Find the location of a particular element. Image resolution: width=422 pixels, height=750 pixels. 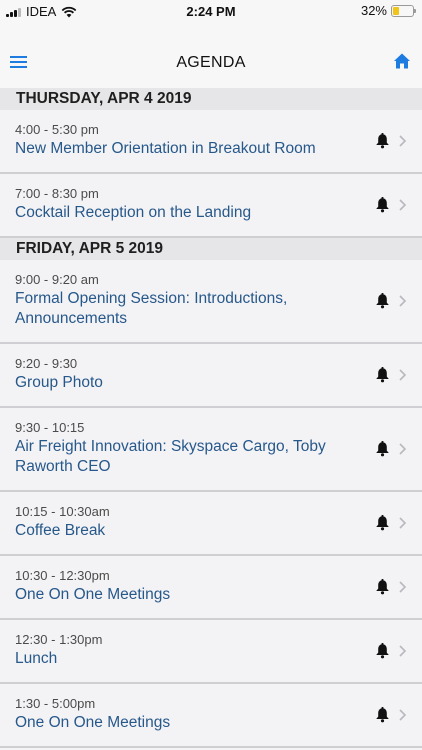

agenda-item-time: 4:00 - 5:30 pm is located at coordinates (57, 129).